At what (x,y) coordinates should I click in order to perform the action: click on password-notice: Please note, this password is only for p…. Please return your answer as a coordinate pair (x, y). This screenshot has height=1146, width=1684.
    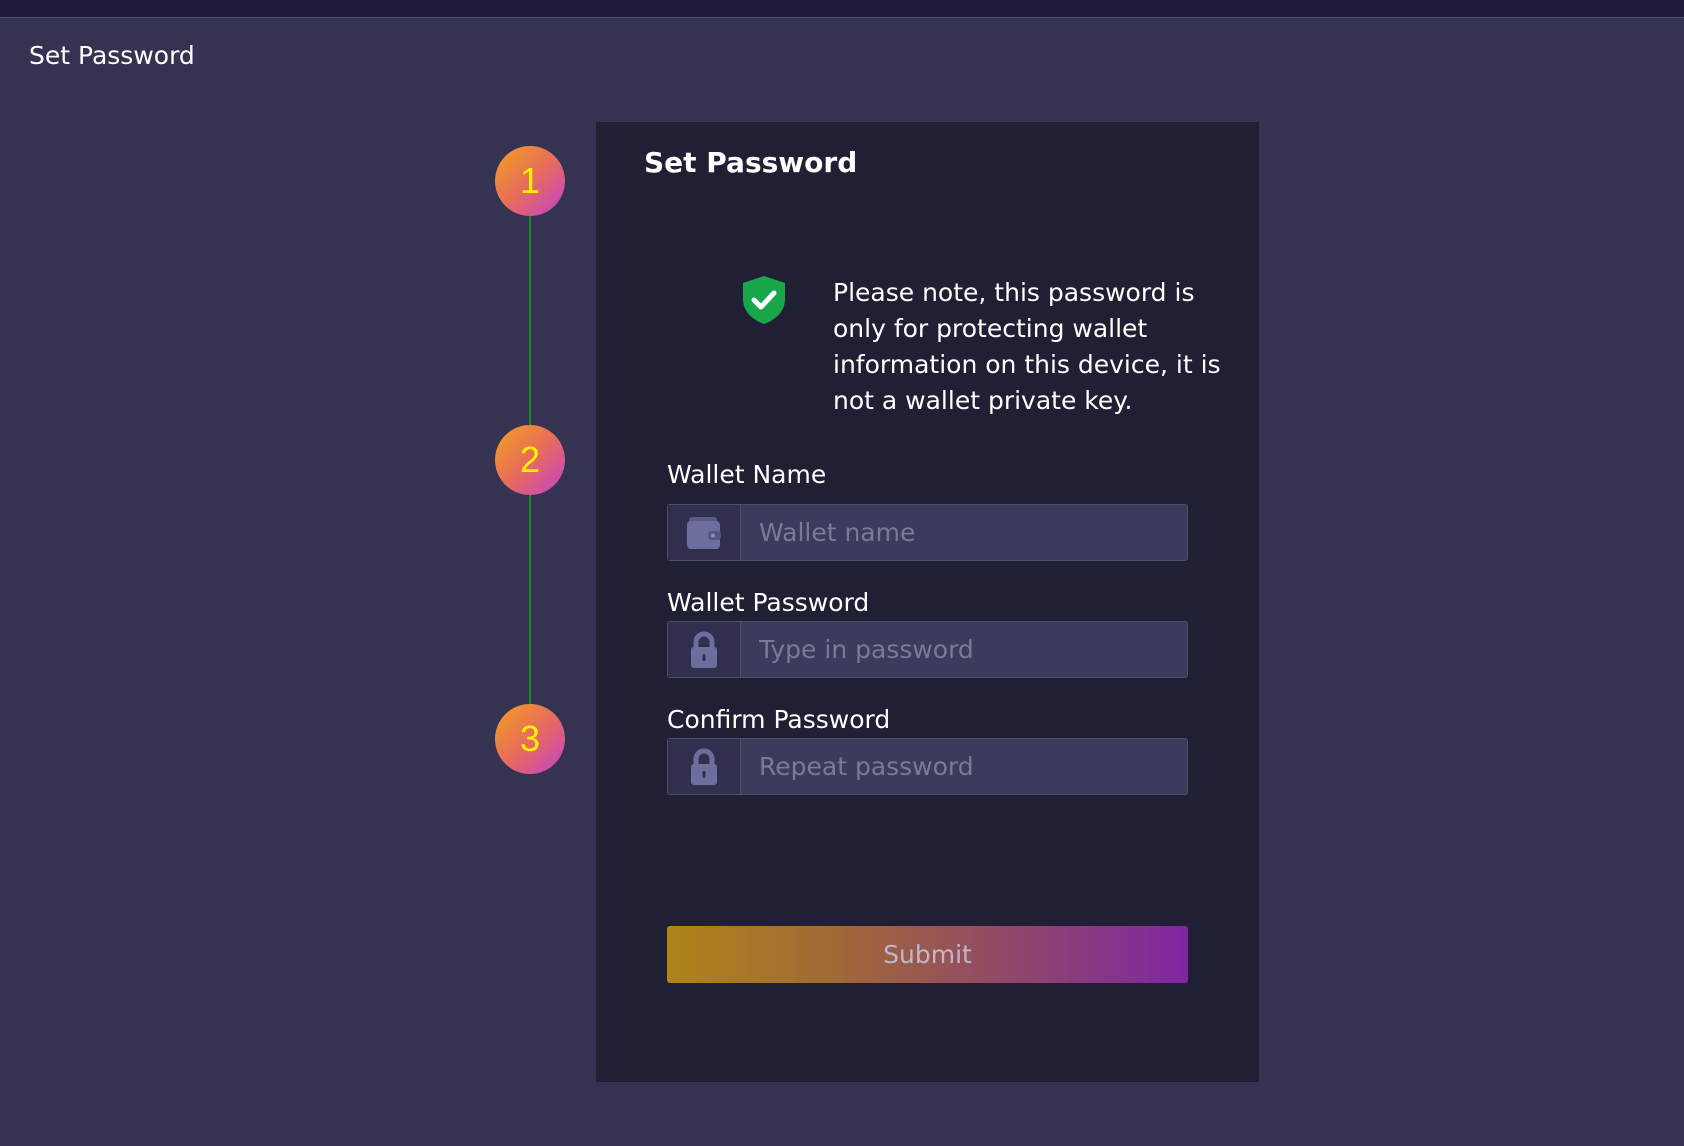
    Looking at the image, I should click on (1027, 346).